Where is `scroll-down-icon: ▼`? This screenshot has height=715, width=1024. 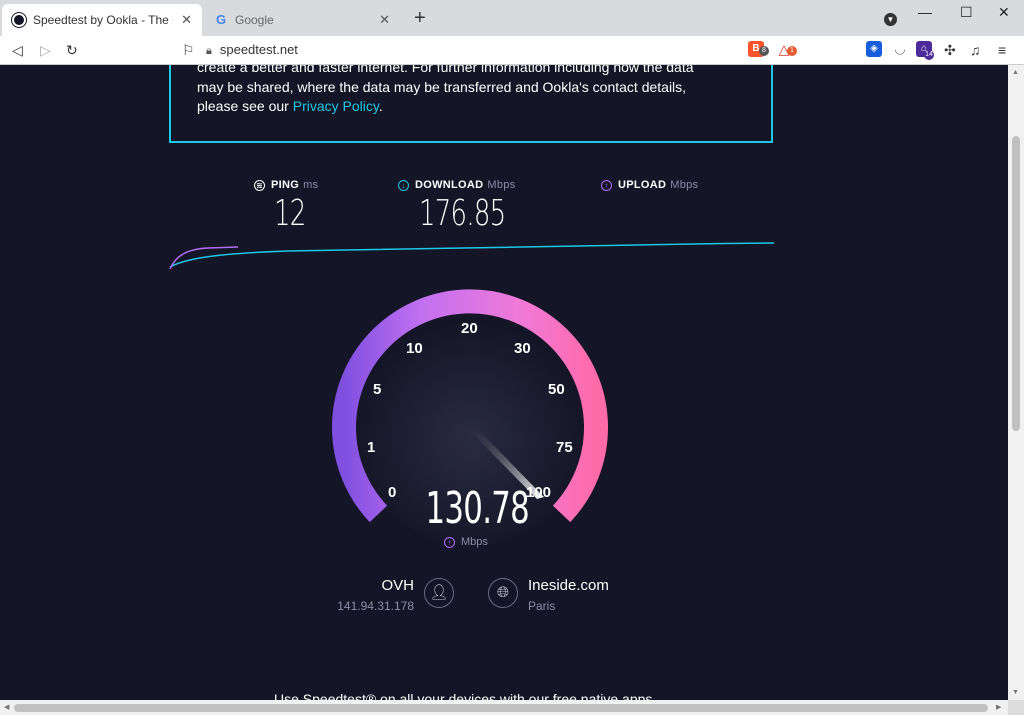
scroll-down-icon: ▼ is located at coordinates (1015, 692).